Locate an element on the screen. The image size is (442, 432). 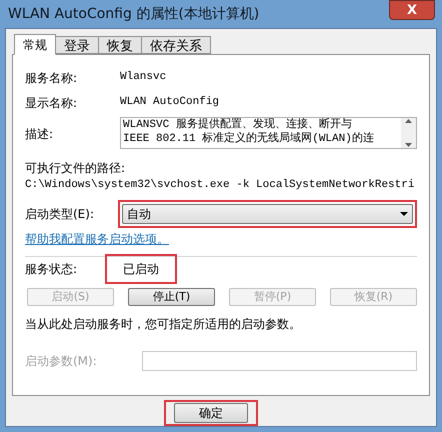
path-value: C:\Windows\system32\svchost.exe -k LocalSystemNetworkRestri is located at coordinates (220, 185).